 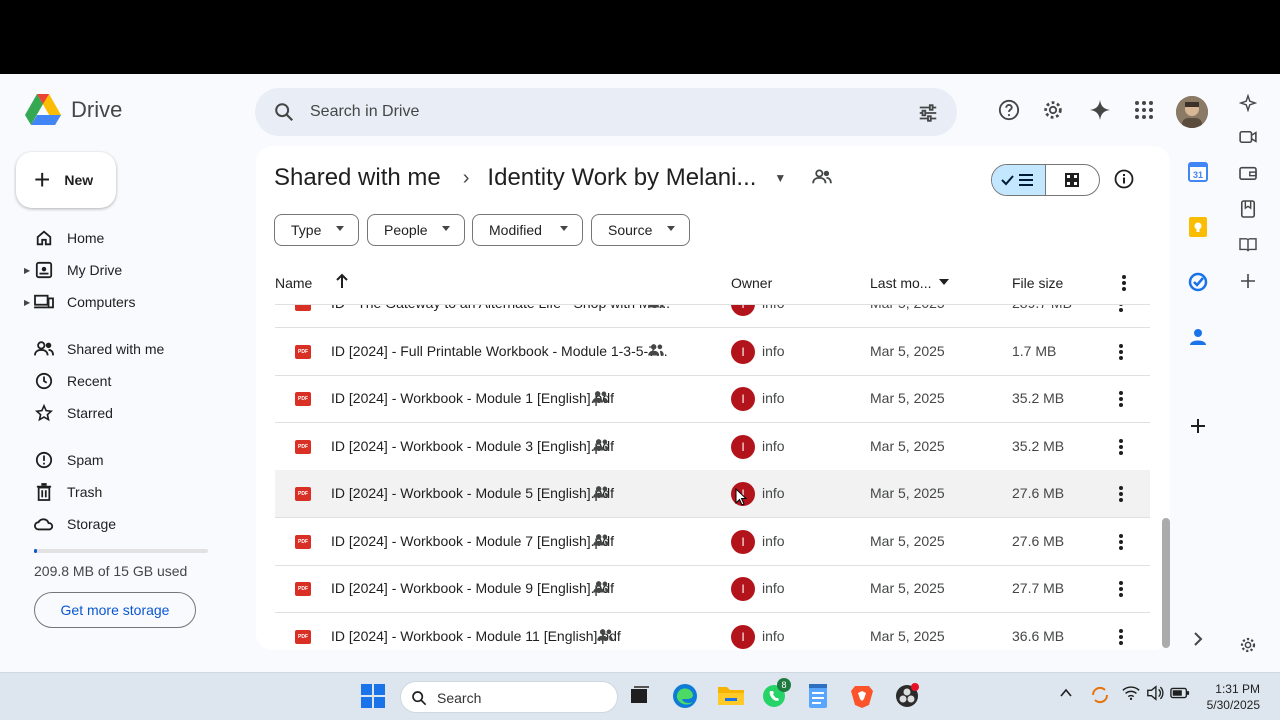 I want to click on drive-logo: Drive, so click(x=73, y=110).